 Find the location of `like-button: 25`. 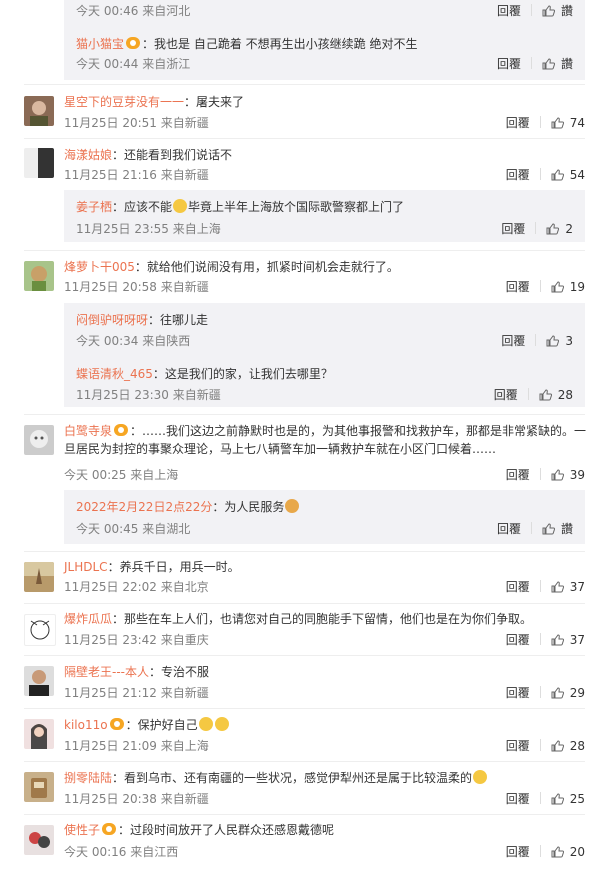

like-button: 25 is located at coordinates (568, 799).